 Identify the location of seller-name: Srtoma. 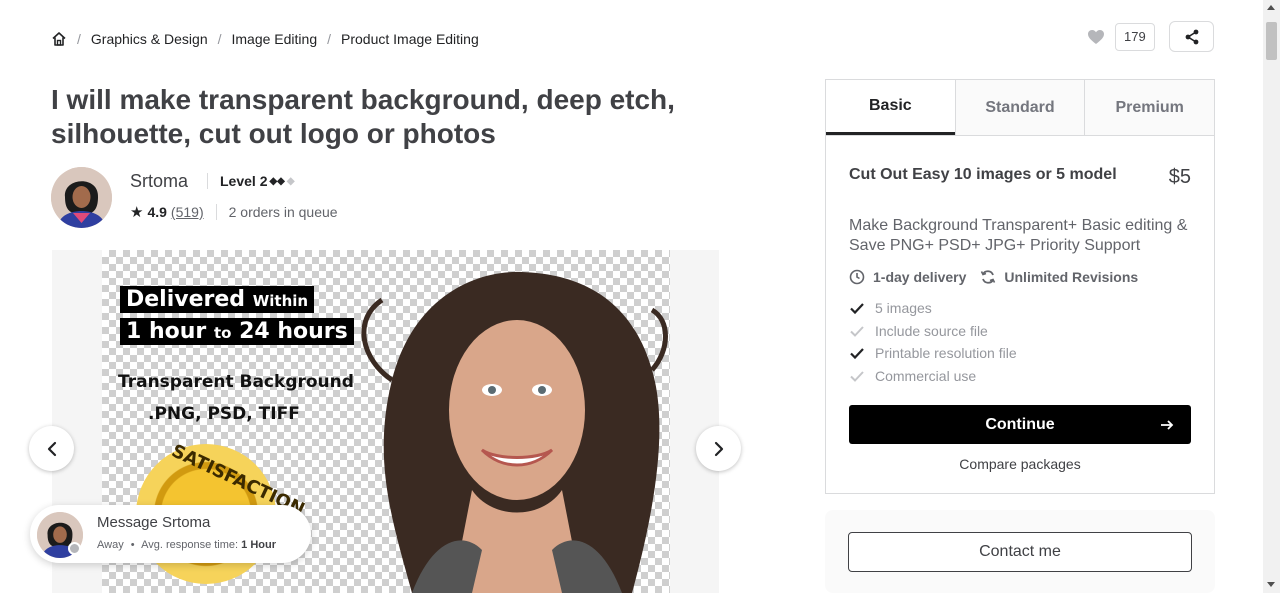
(159, 181).